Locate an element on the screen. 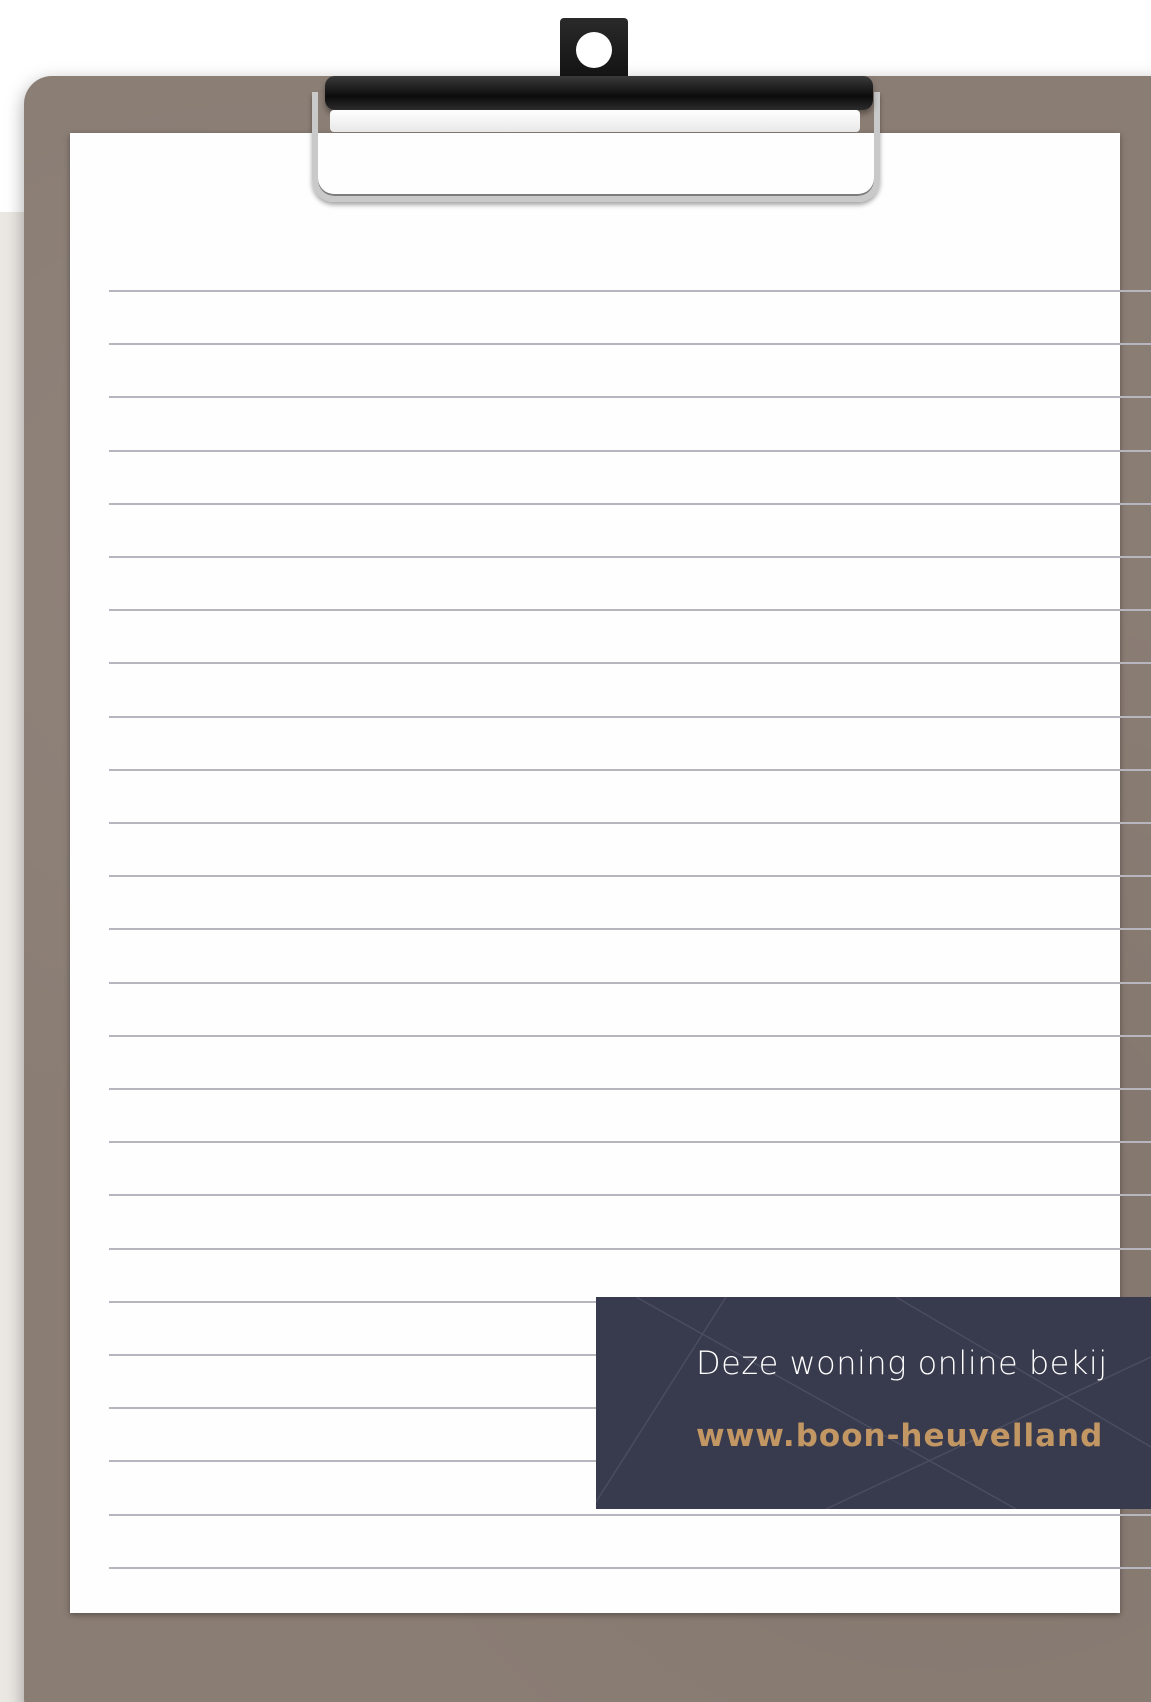 This screenshot has width=1151, height=1702. clip-hole is located at coordinates (594, 50).